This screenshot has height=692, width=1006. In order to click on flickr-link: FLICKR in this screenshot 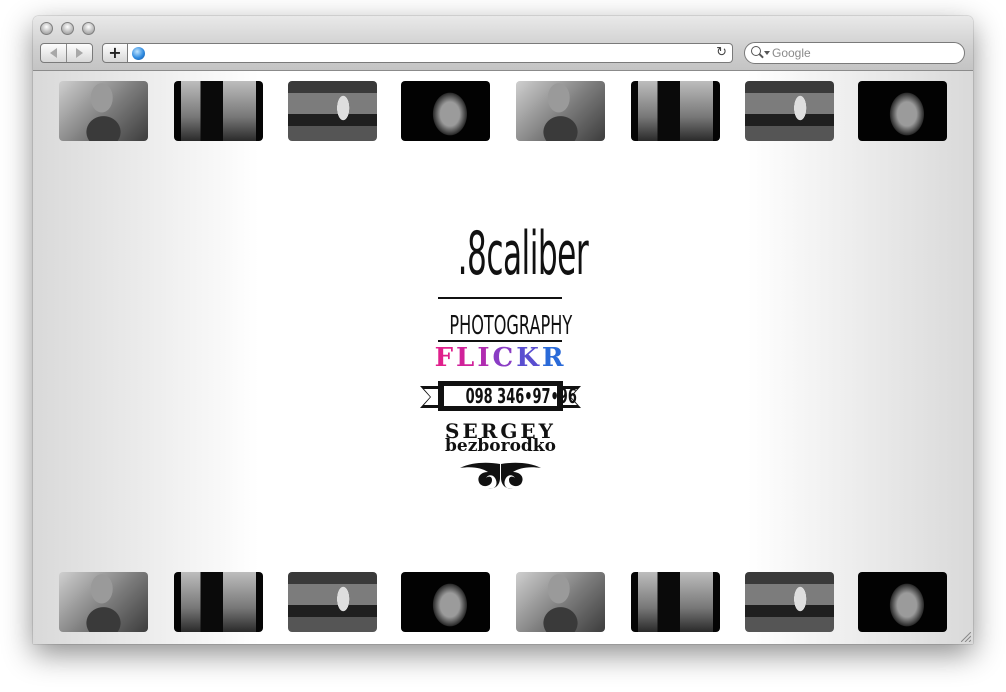, I will do `click(500, 358)`.